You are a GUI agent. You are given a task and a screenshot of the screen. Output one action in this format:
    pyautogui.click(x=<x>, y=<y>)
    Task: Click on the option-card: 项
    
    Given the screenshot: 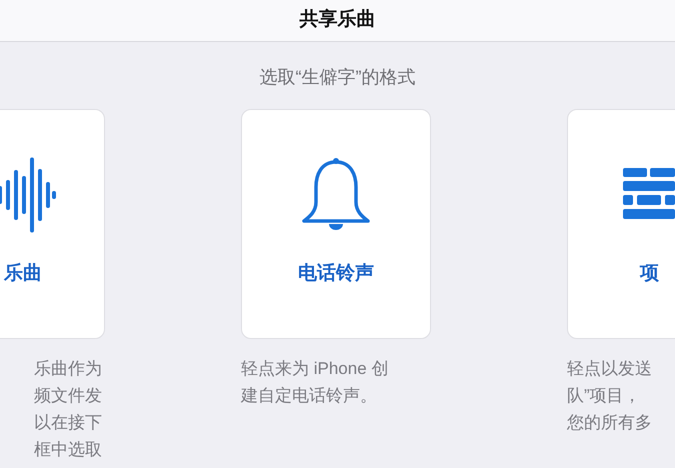 What is the action you would take?
    pyautogui.click(x=621, y=224)
    